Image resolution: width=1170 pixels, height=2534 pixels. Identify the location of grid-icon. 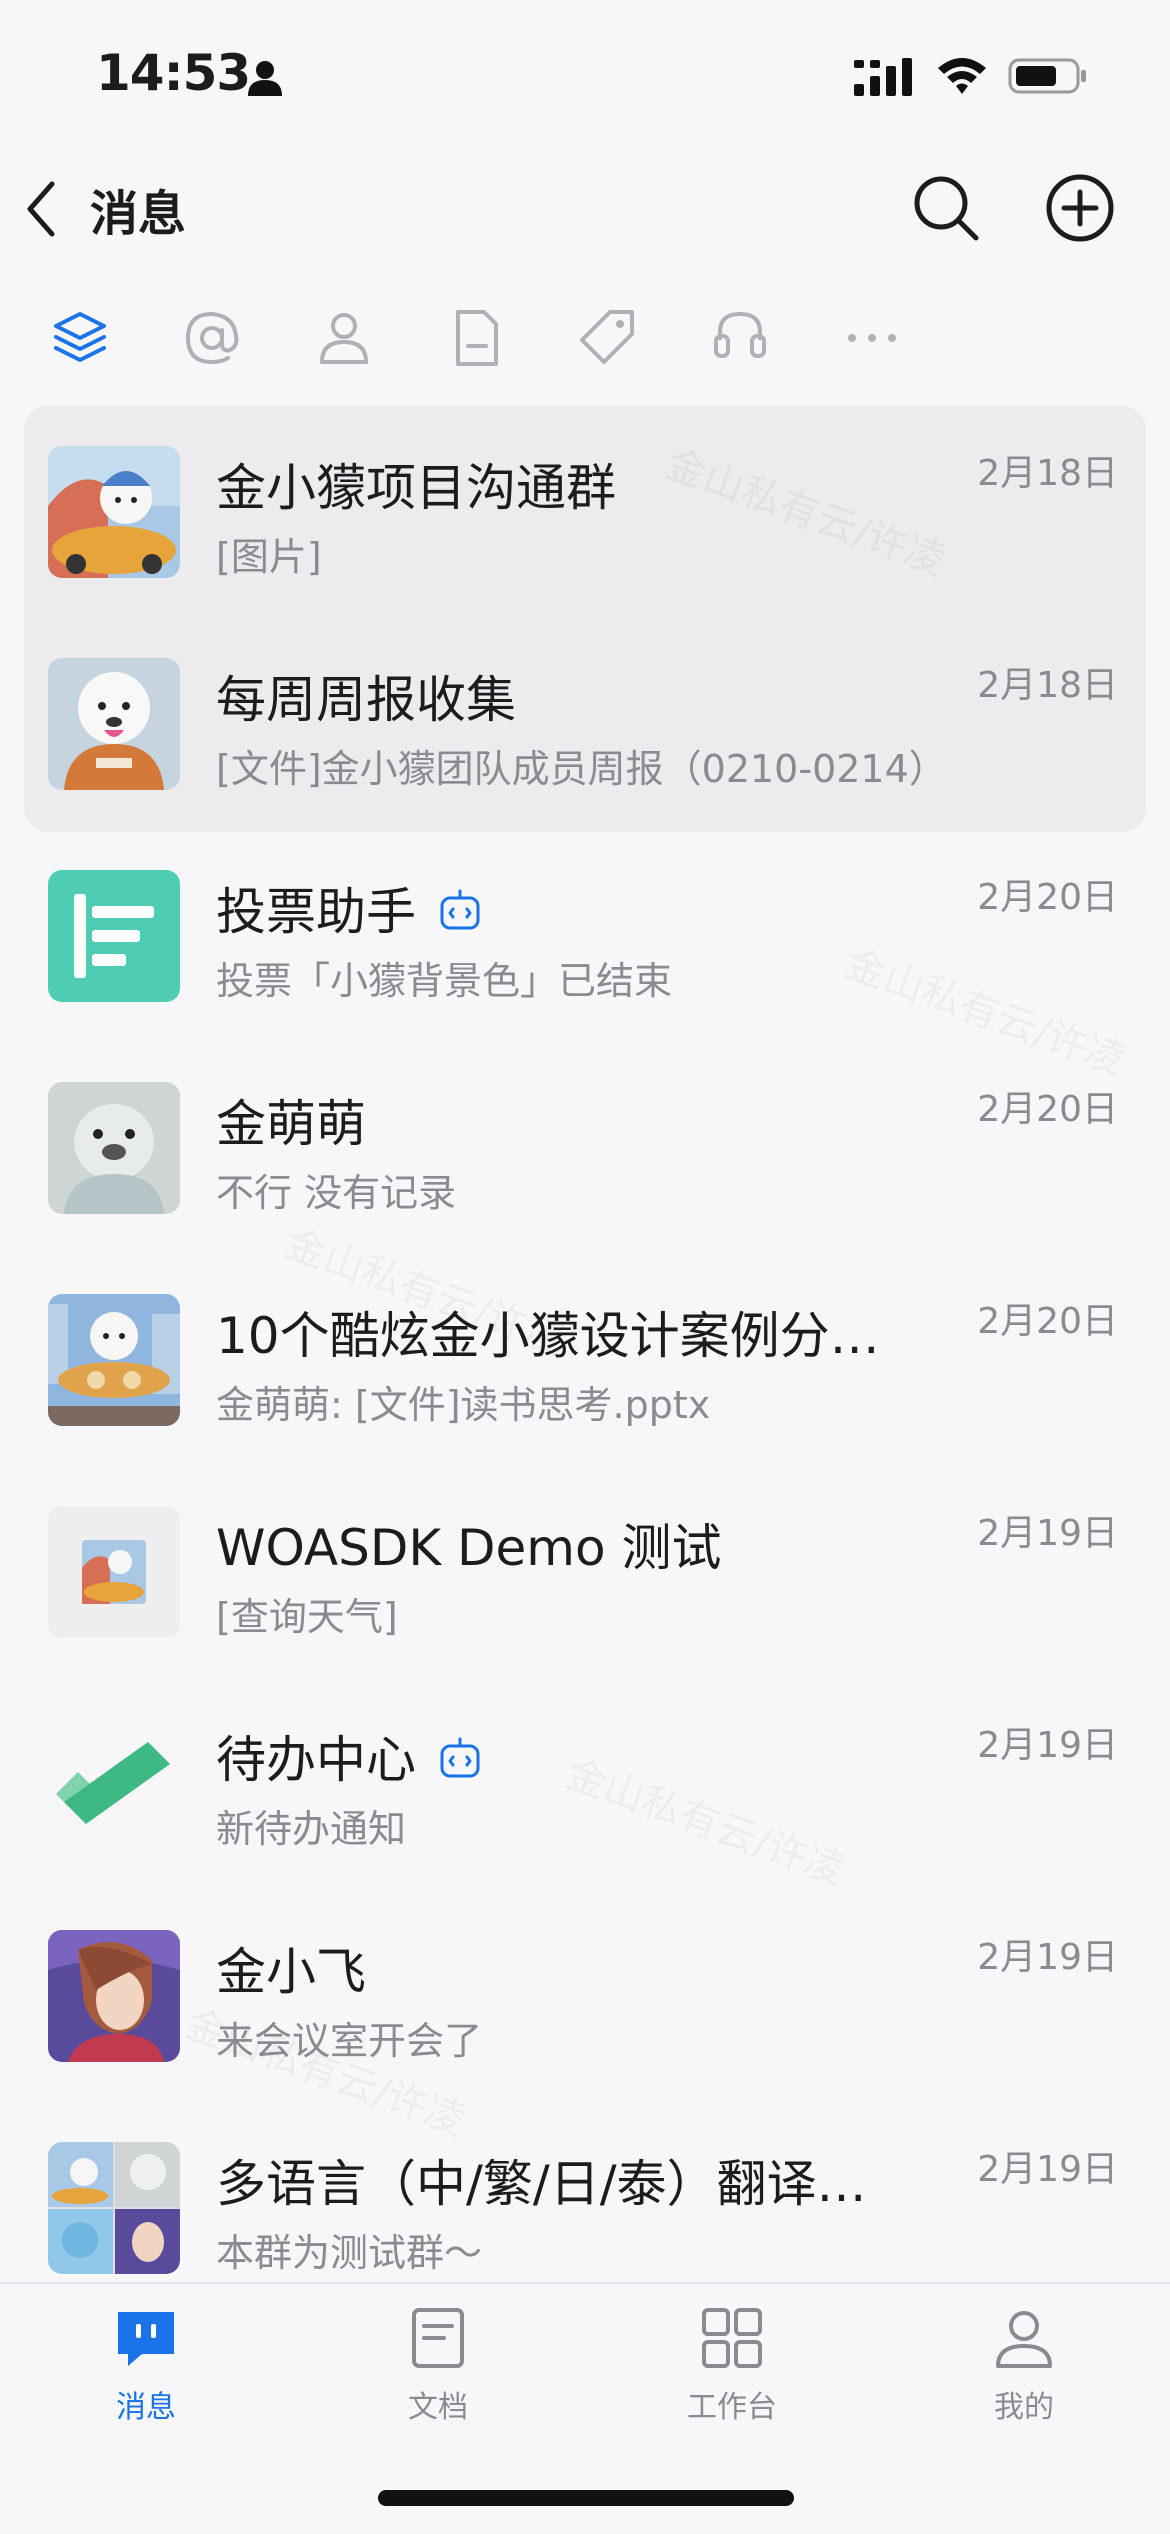
(732, 2338).